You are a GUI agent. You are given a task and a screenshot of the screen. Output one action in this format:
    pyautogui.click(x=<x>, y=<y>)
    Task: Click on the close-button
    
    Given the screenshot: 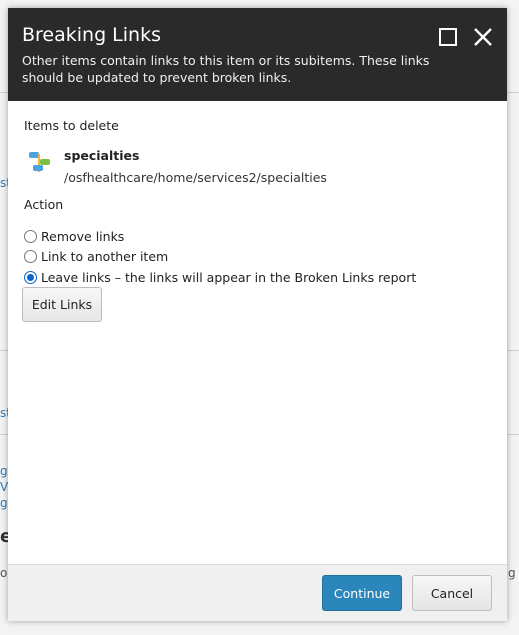 What is the action you would take?
    pyautogui.click(x=483, y=37)
    